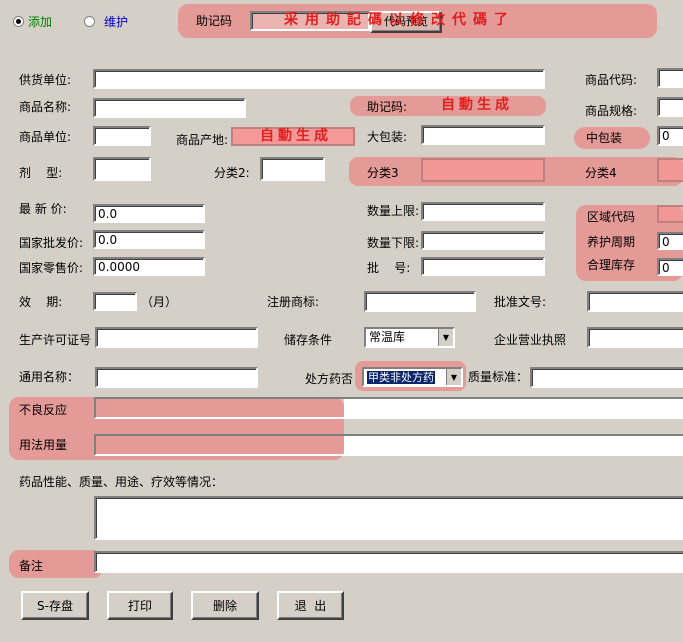 The image size is (683, 642). What do you see at coordinates (399, 20) in the screenshot?
I see `top-note: 采用助記碼以修改代碼了` at bounding box center [399, 20].